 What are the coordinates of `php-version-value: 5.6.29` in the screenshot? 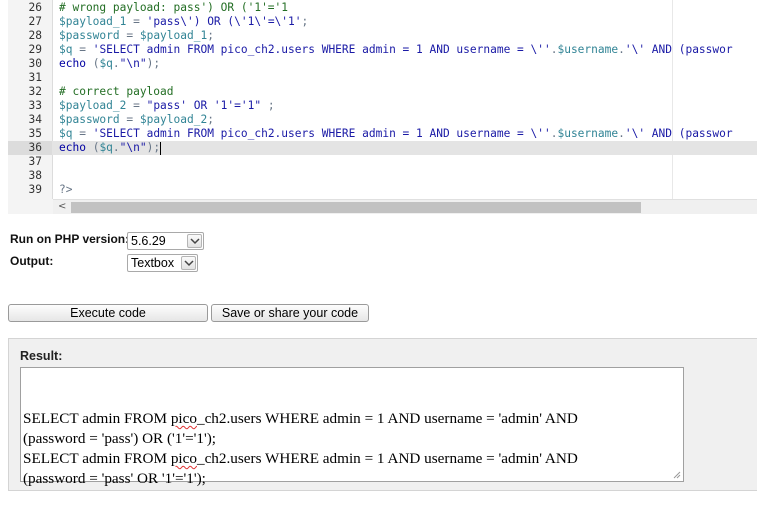 It's located at (148, 241).